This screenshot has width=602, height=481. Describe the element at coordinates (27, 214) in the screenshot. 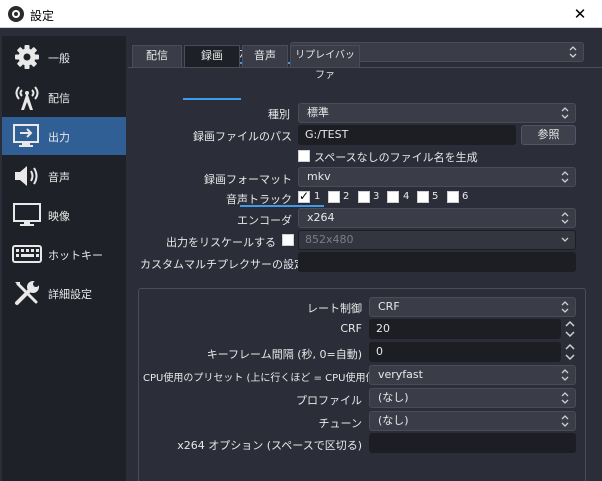

I see `monitor-icon` at that location.